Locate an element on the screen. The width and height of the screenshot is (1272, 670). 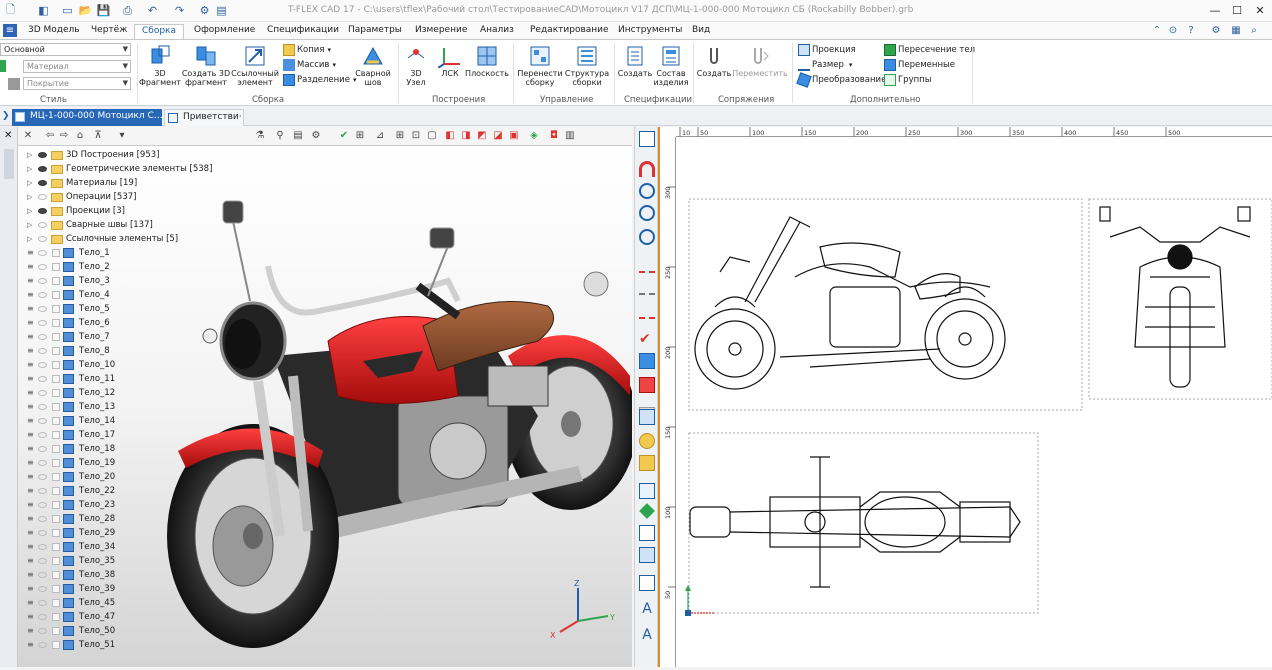
solid-icon: ▣ is located at coordinates (514, 136).